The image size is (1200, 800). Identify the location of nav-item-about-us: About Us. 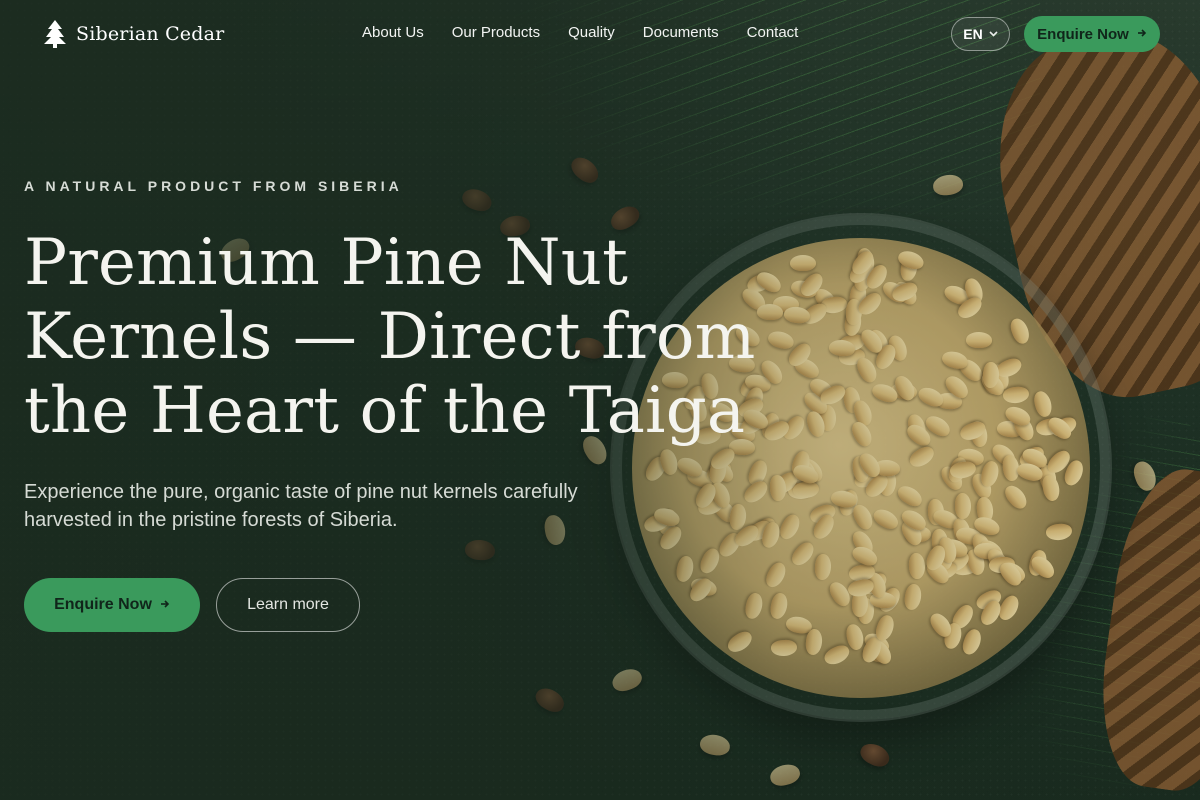
(393, 32).